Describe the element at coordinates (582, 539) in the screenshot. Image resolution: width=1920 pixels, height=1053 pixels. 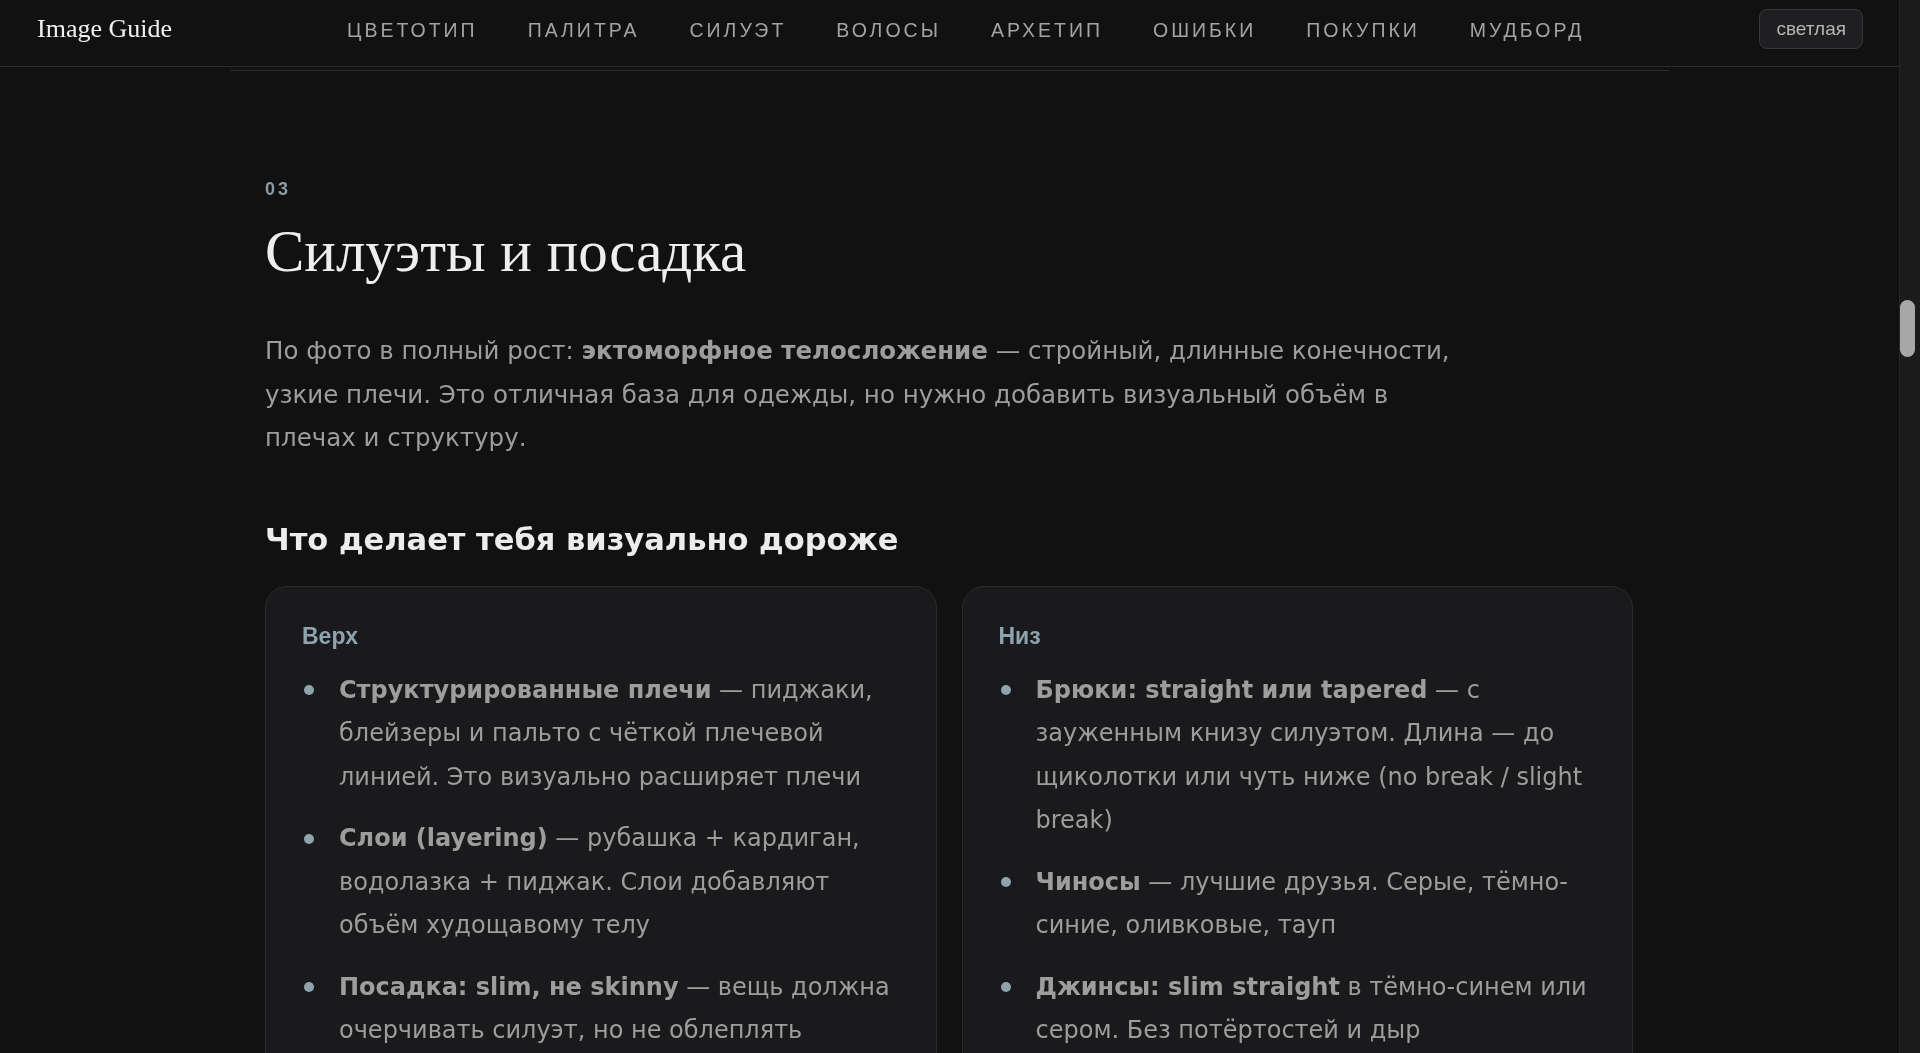
I see `subsection-heading: Что делает тебя визуально дороже` at that location.